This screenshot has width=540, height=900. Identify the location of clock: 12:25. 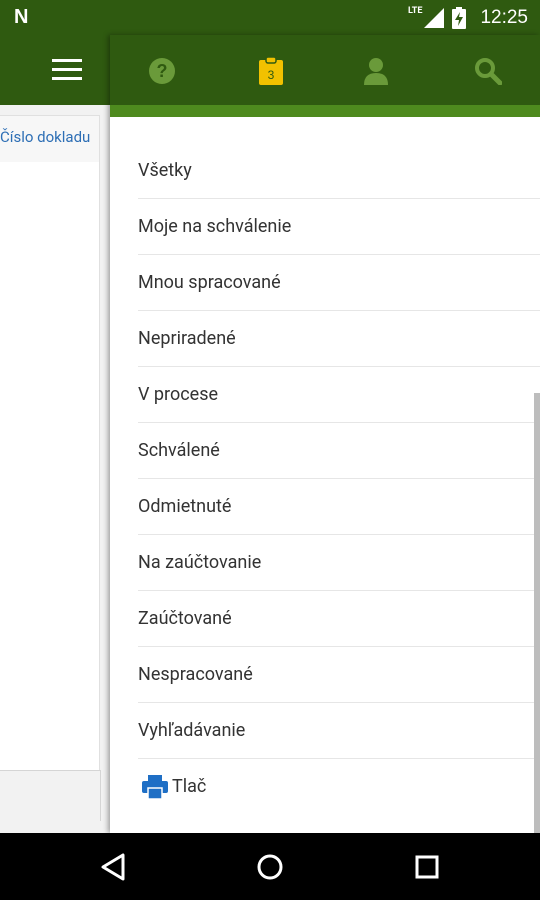
(504, 17).